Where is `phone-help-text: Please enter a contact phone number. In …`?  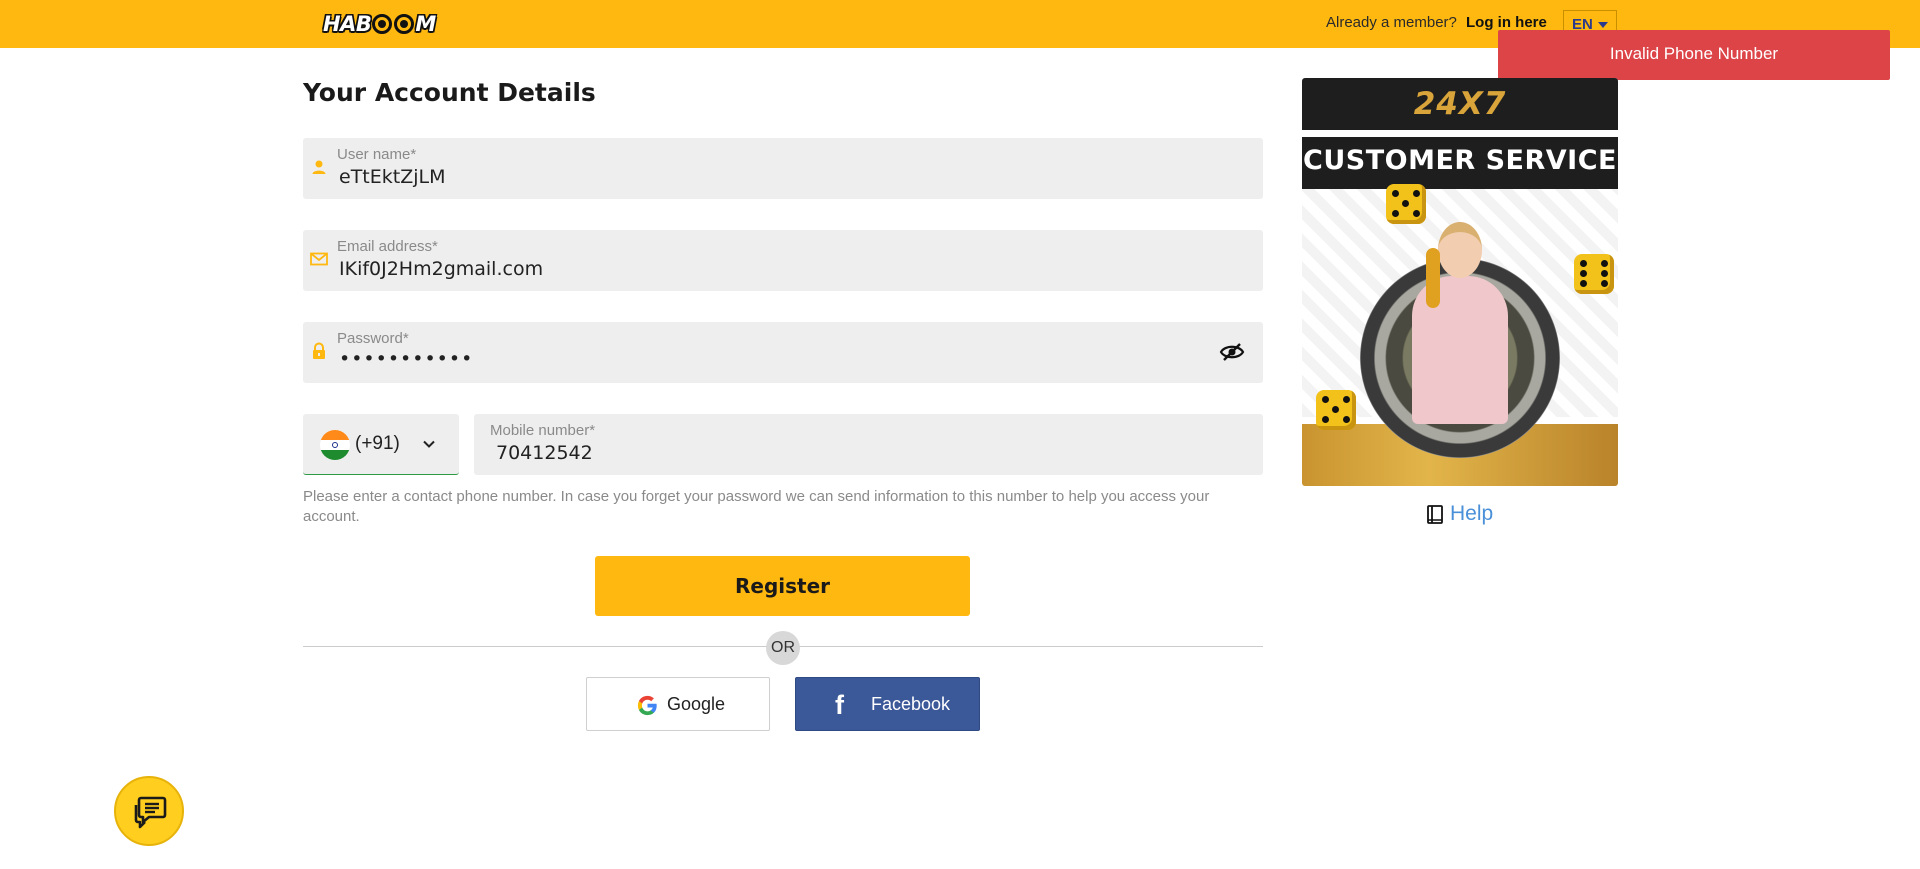 phone-help-text: Please enter a contact phone number. In … is located at coordinates (756, 506).